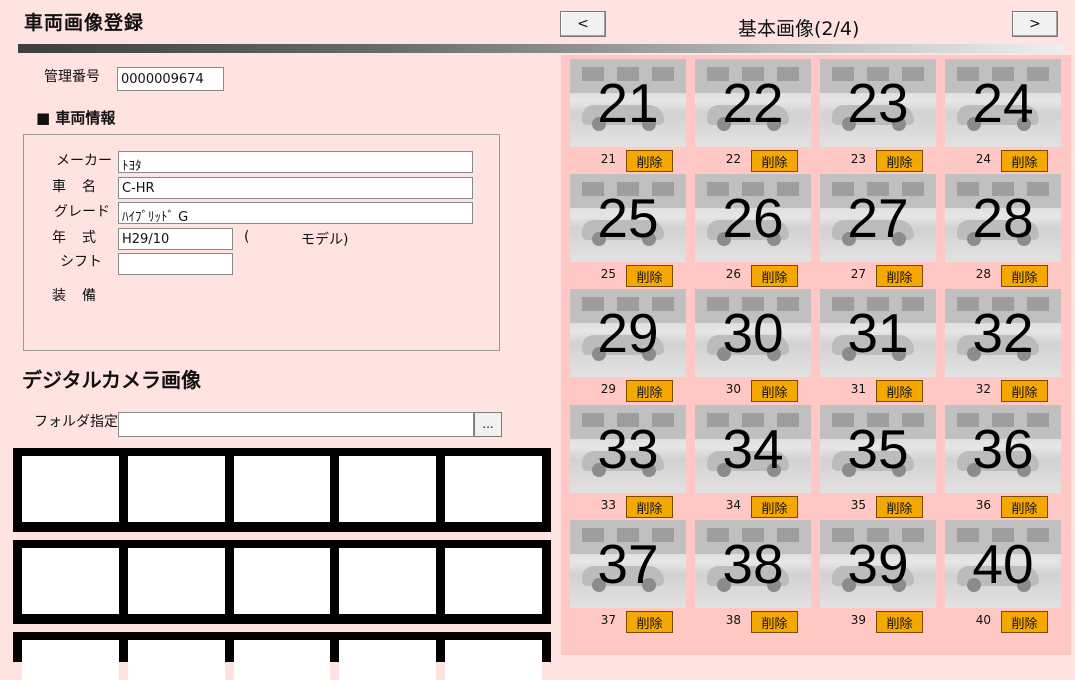 The width and height of the screenshot is (1075, 680). Describe the element at coordinates (628, 449) in the screenshot. I see `base-image-thumbnail: 33` at that location.